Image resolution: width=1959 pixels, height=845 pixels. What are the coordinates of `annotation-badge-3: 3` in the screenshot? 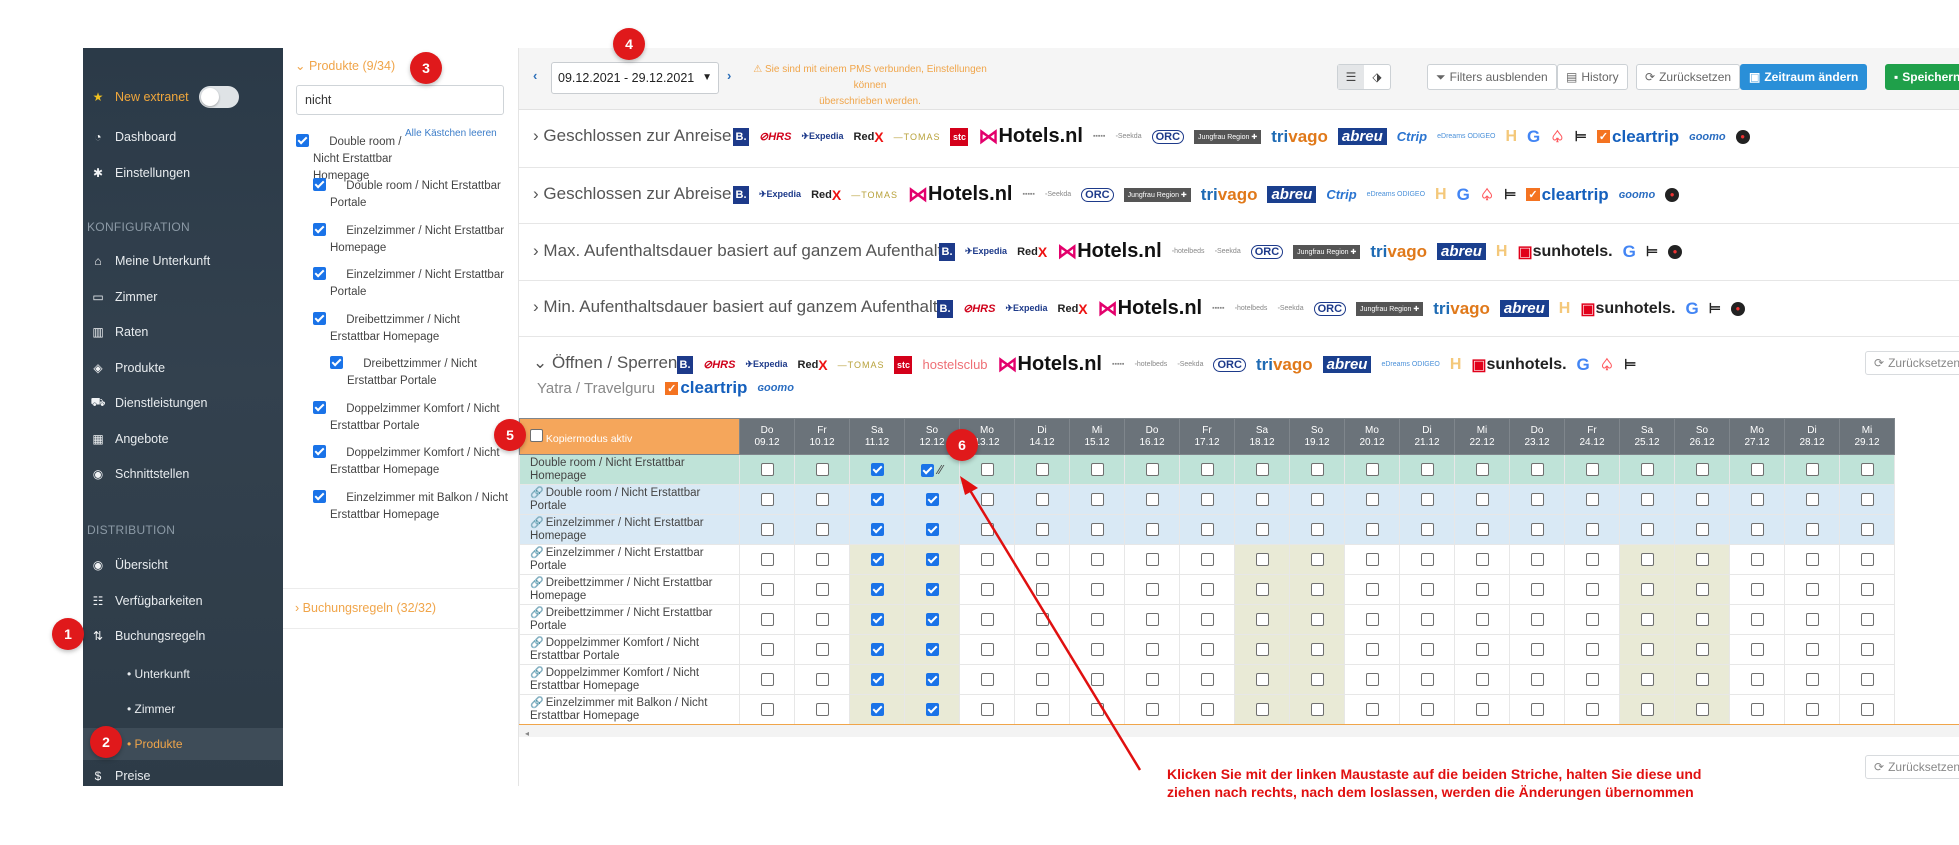 It's located at (426, 68).